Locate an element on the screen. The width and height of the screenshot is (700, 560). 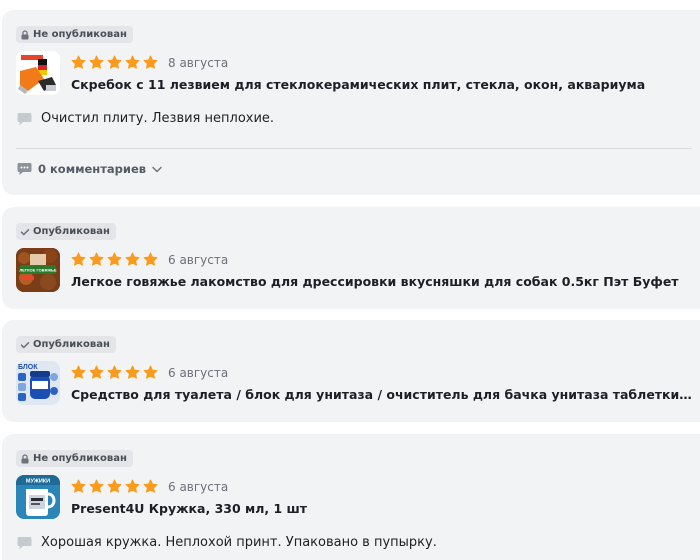
product-thumbnail: ЛЕГКОЕ ГОВЯЖЬЕ is located at coordinates (38, 270).